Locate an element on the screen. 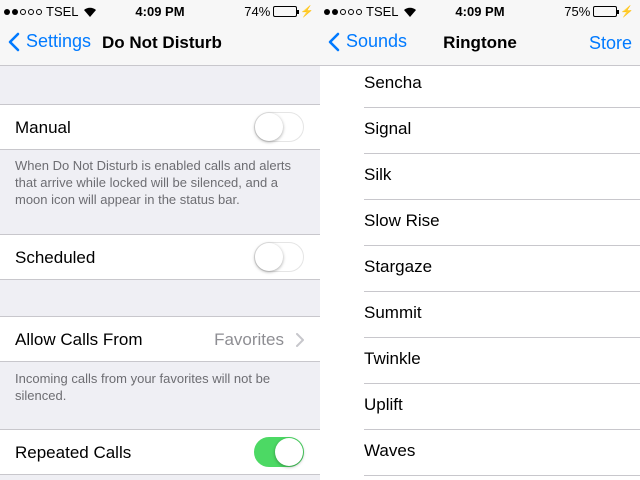 The width and height of the screenshot is (640, 480). repeated-calls-label: Repeated Calls is located at coordinates (73, 452).